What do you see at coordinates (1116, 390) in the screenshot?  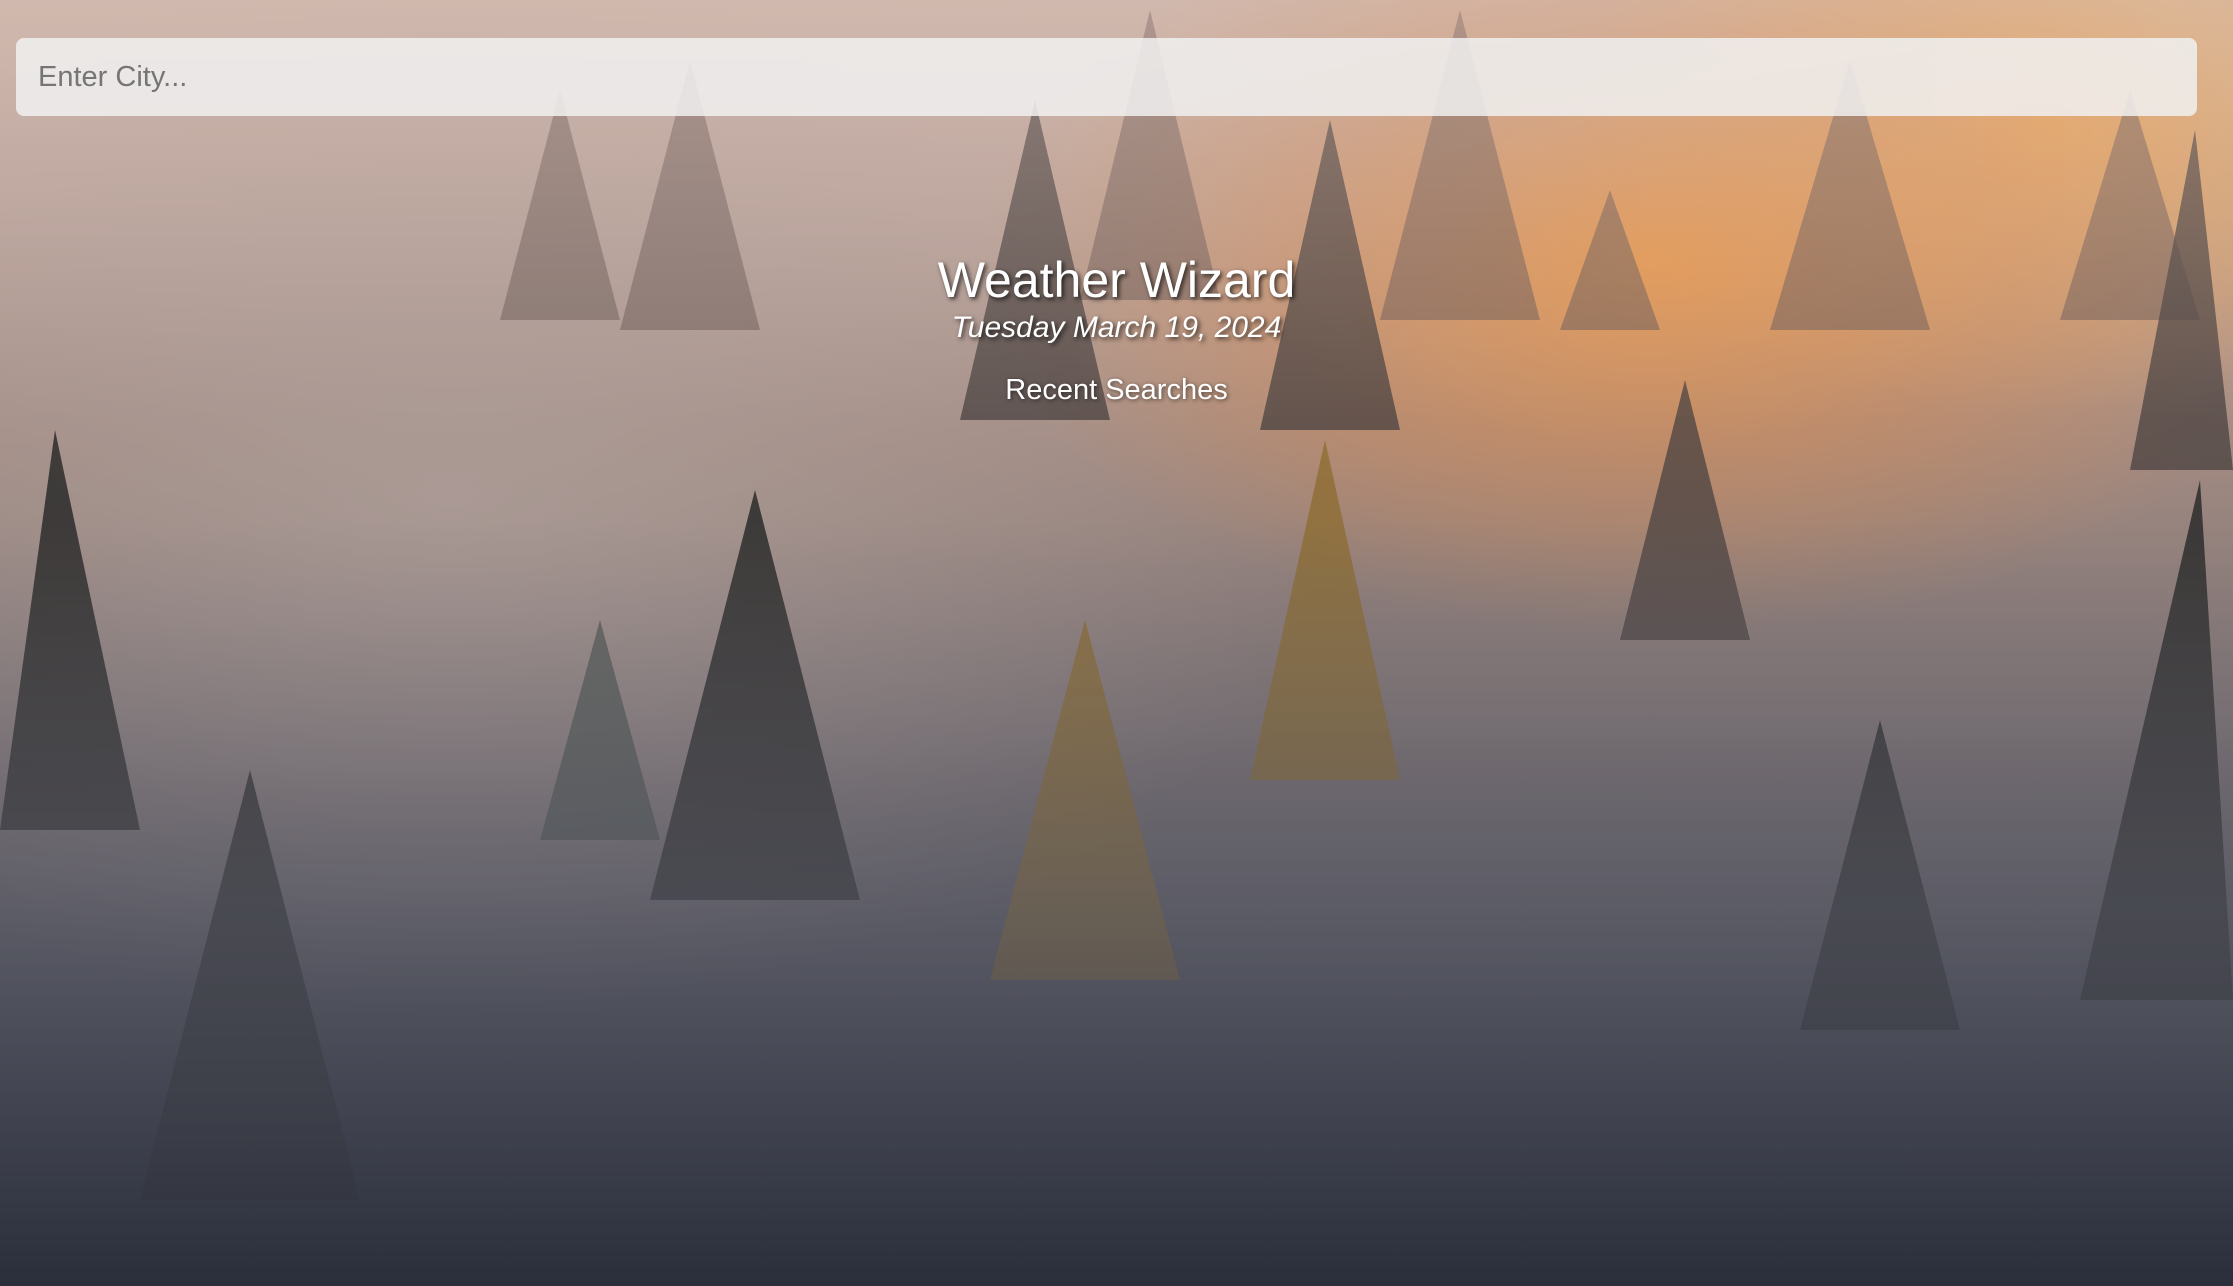 I see `recent-searches-heading: Recent Searches` at bounding box center [1116, 390].